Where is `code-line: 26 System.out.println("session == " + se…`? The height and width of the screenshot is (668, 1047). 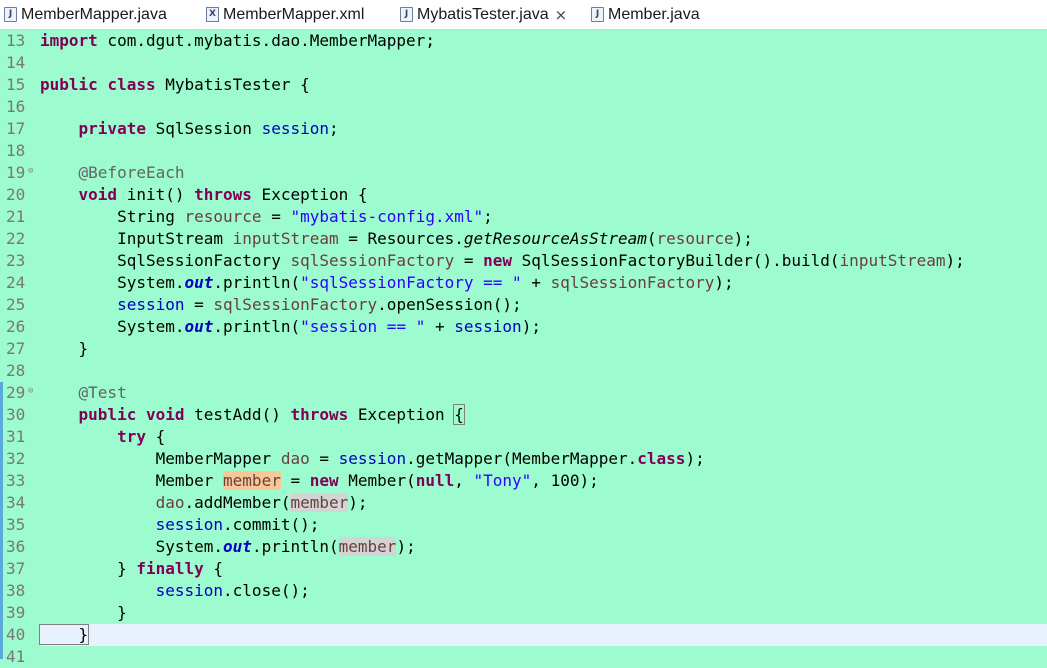 code-line: 26 System.out.println("session == " + se… is located at coordinates (523, 327).